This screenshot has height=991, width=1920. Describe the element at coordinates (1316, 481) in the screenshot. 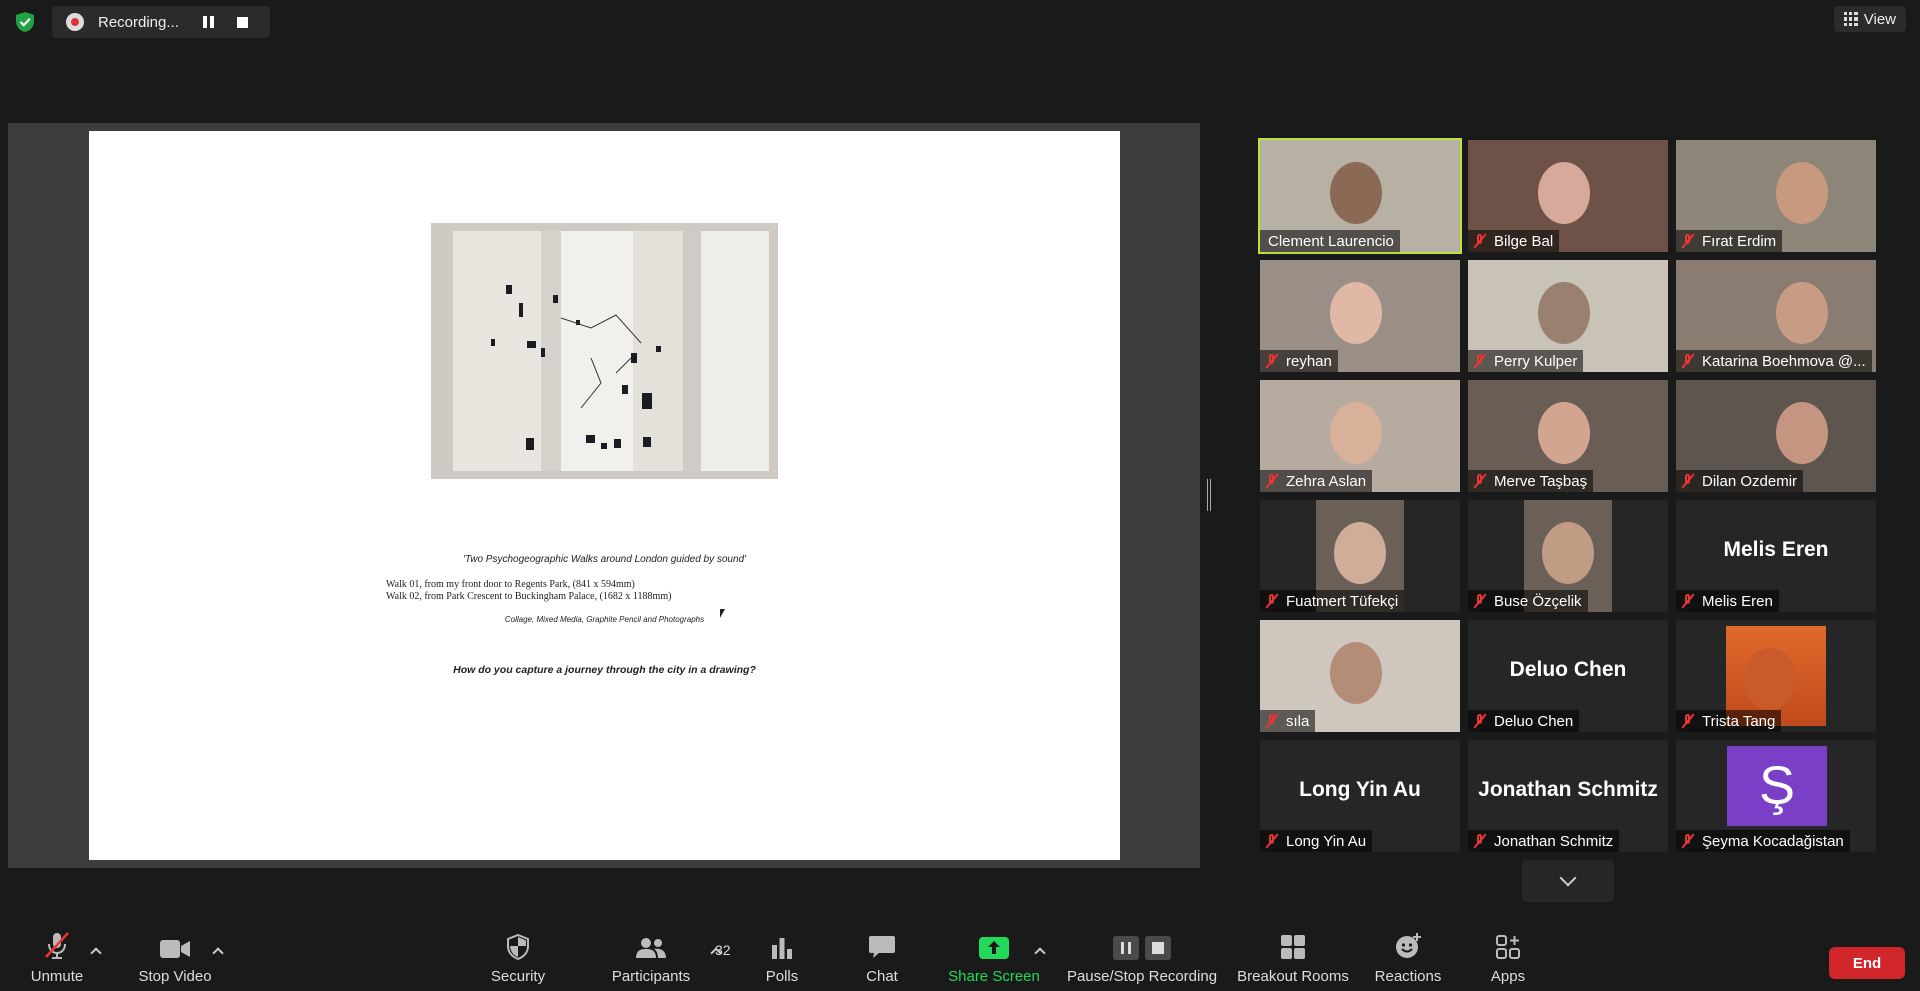

I see `participant-name-tag: Zehra Aslan` at that location.